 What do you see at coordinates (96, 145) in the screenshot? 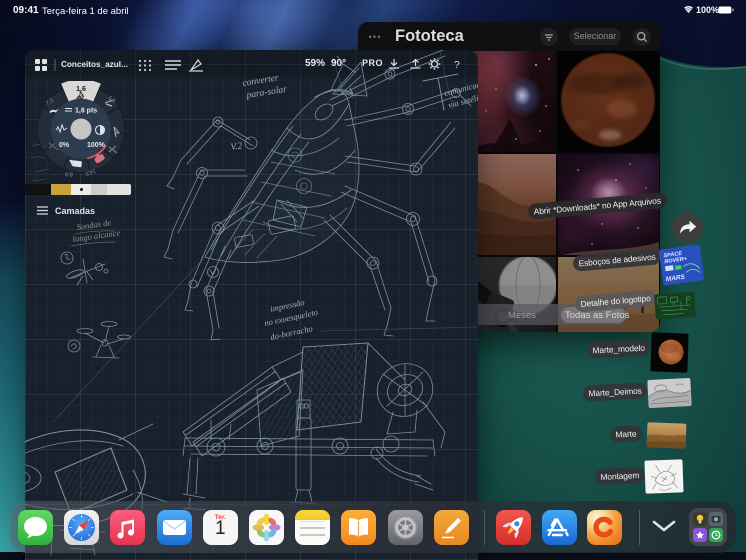
I see `svg-text: 100%` at bounding box center [96, 145].